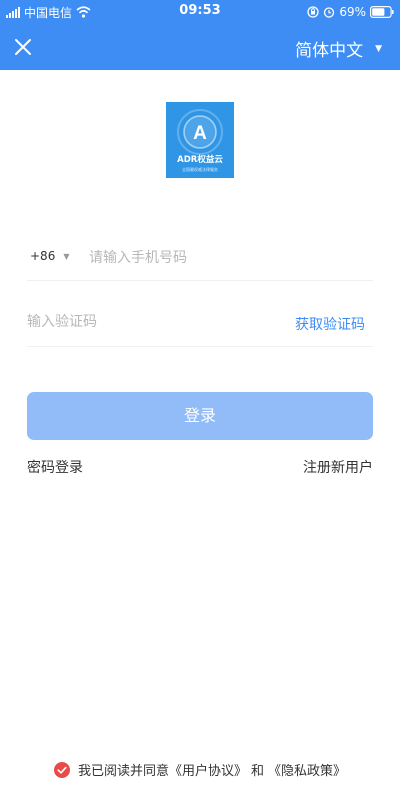 The width and height of the screenshot is (400, 800). I want to click on agreement-checkbox, so click(61, 769).